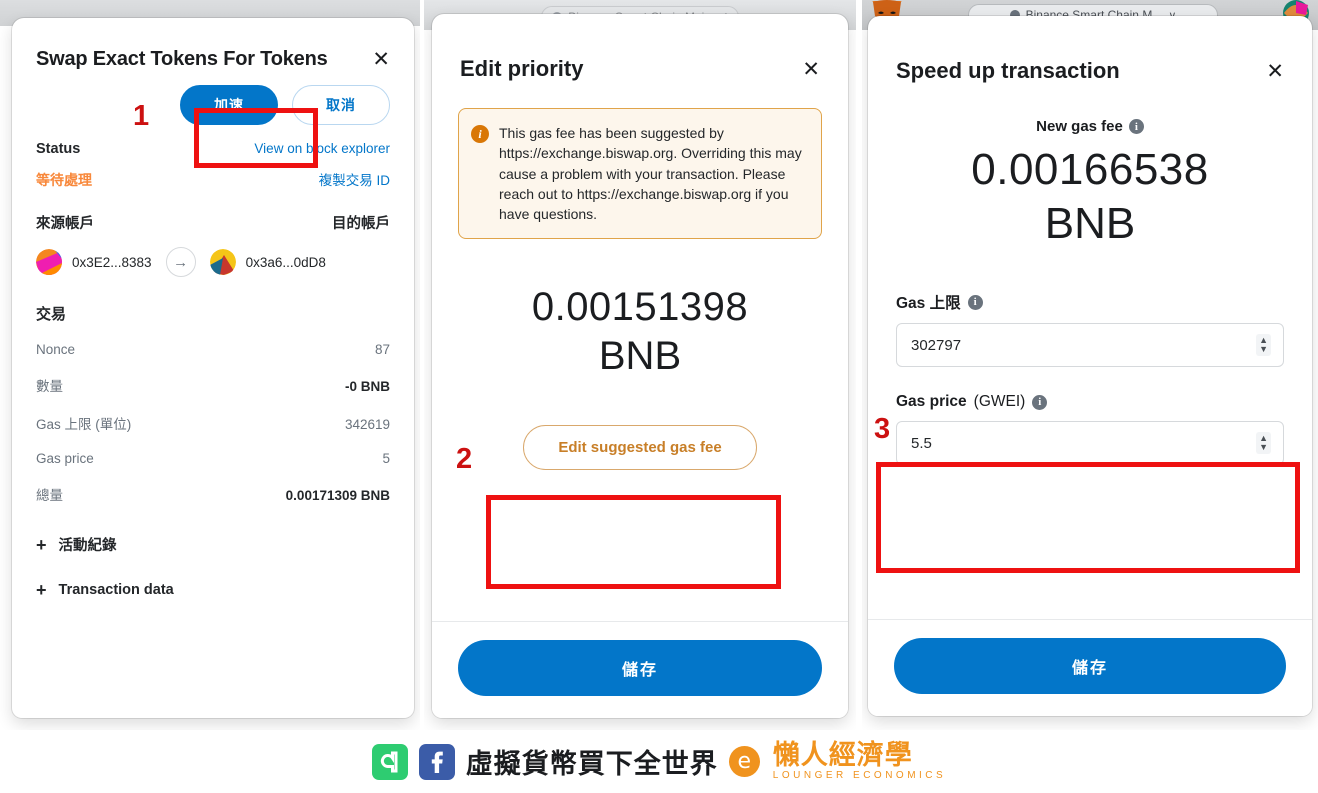  Describe the element at coordinates (213, 590) in the screenshot. I see `expander-row: + Transaction data` at that location.